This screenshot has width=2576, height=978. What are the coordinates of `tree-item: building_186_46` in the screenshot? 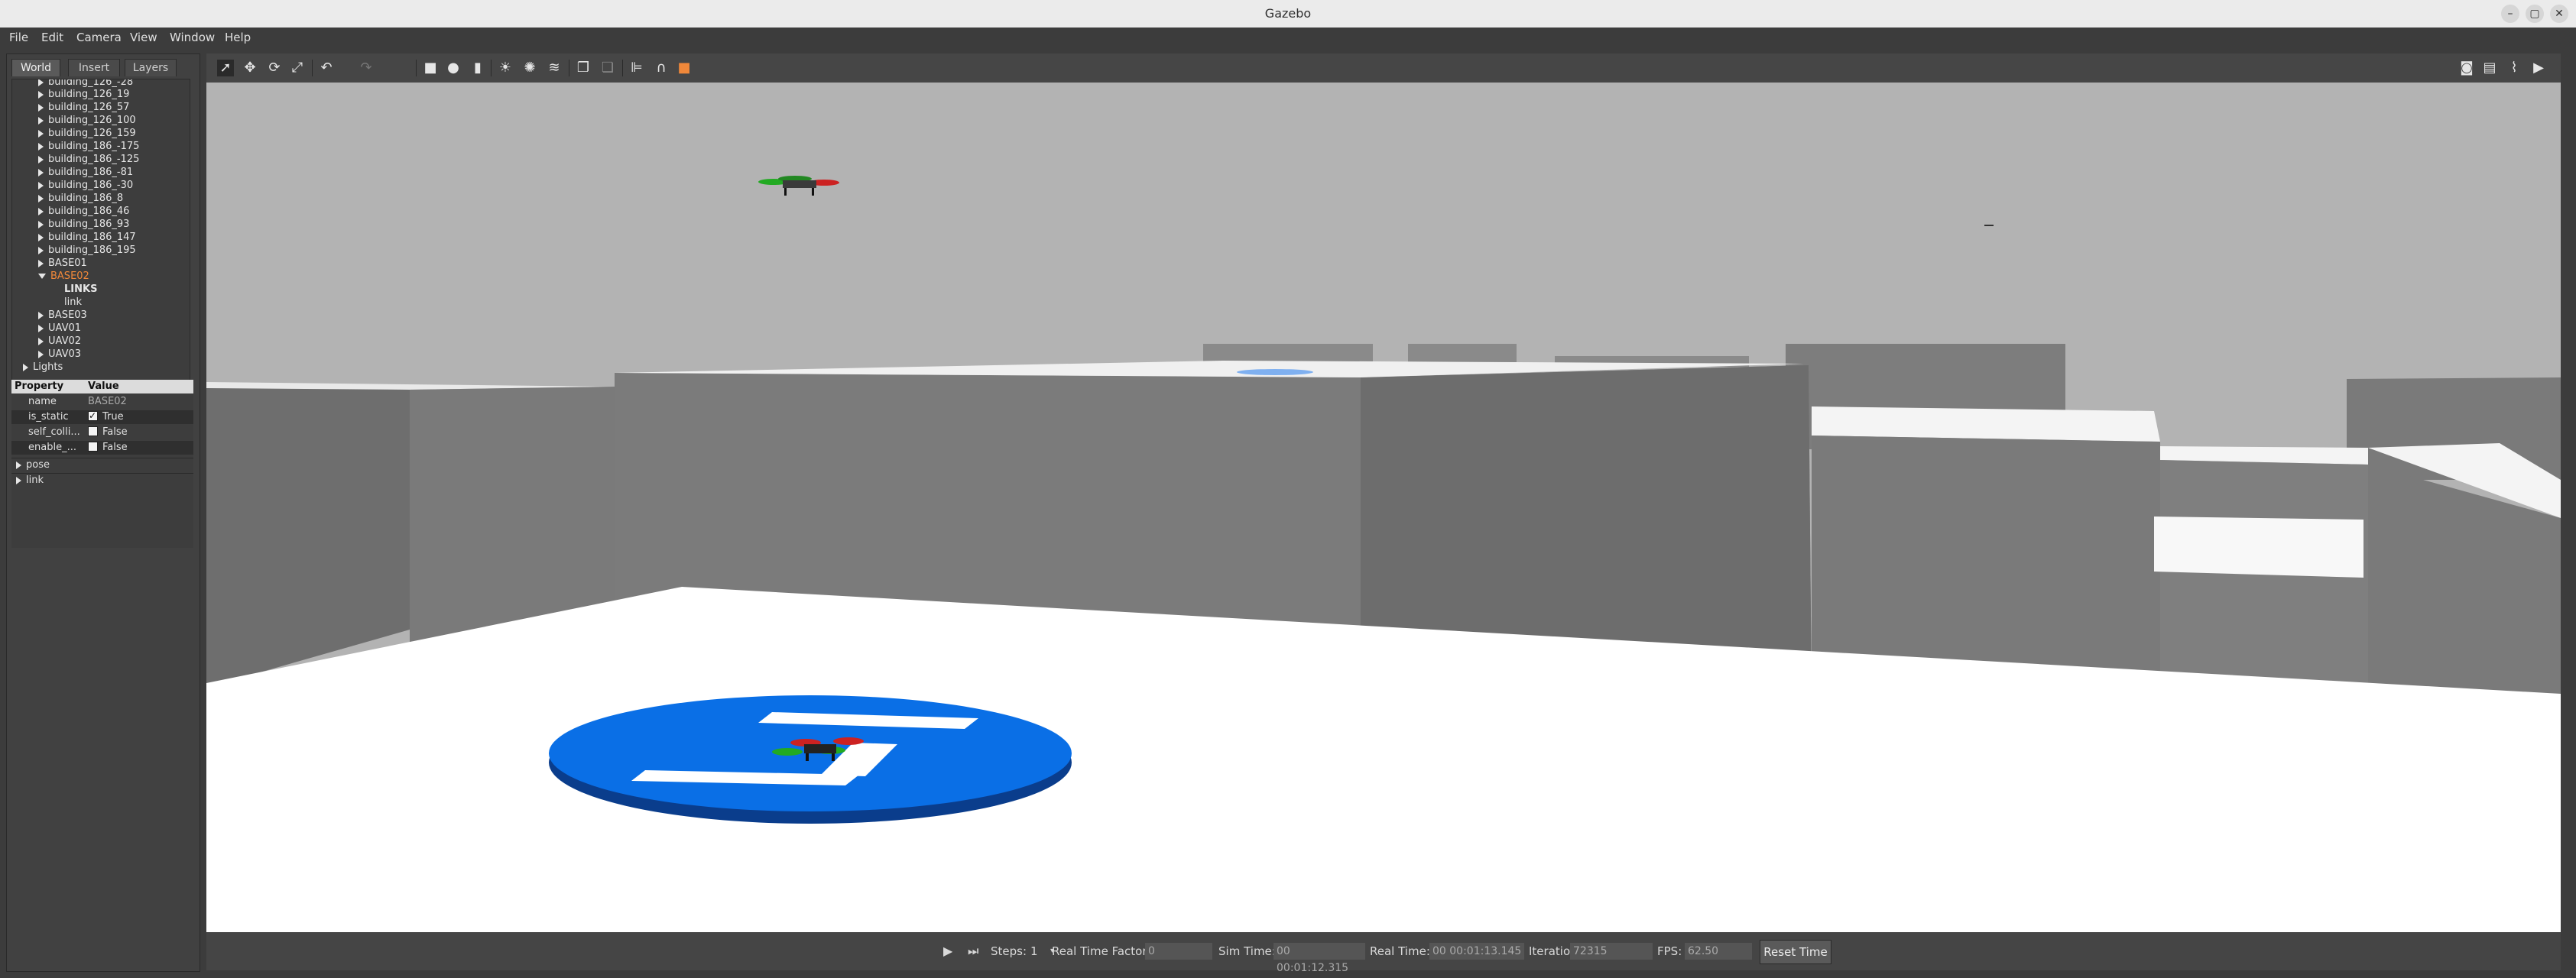 It's located at (83, 212).